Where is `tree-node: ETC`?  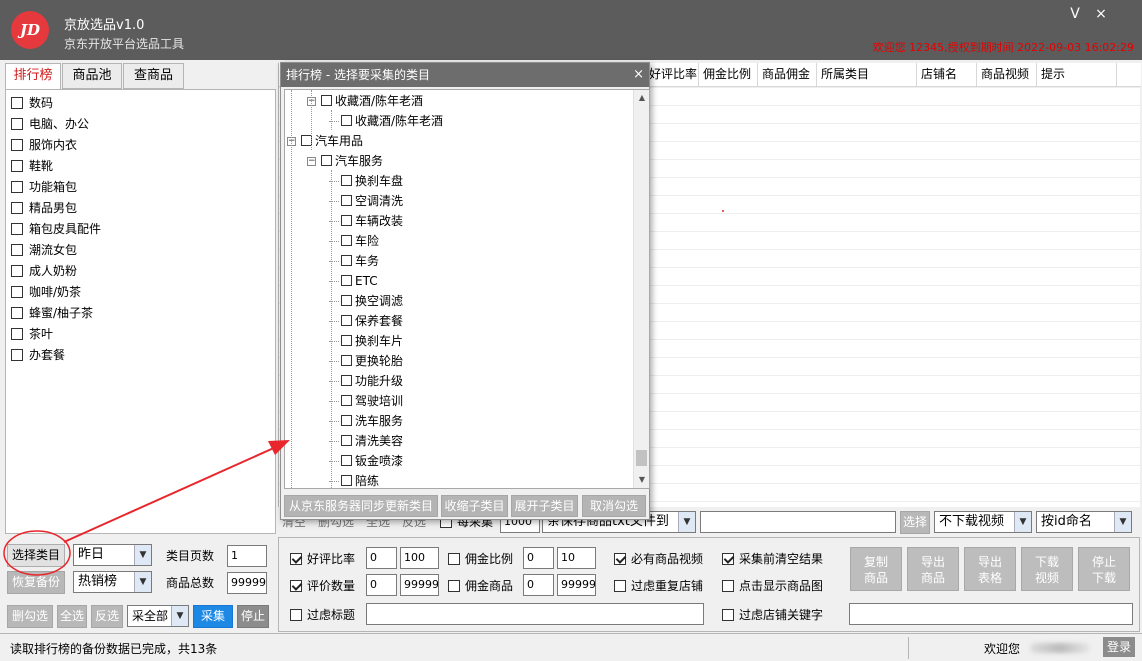
tree-node: ETC is located at coordinates (359, 281).